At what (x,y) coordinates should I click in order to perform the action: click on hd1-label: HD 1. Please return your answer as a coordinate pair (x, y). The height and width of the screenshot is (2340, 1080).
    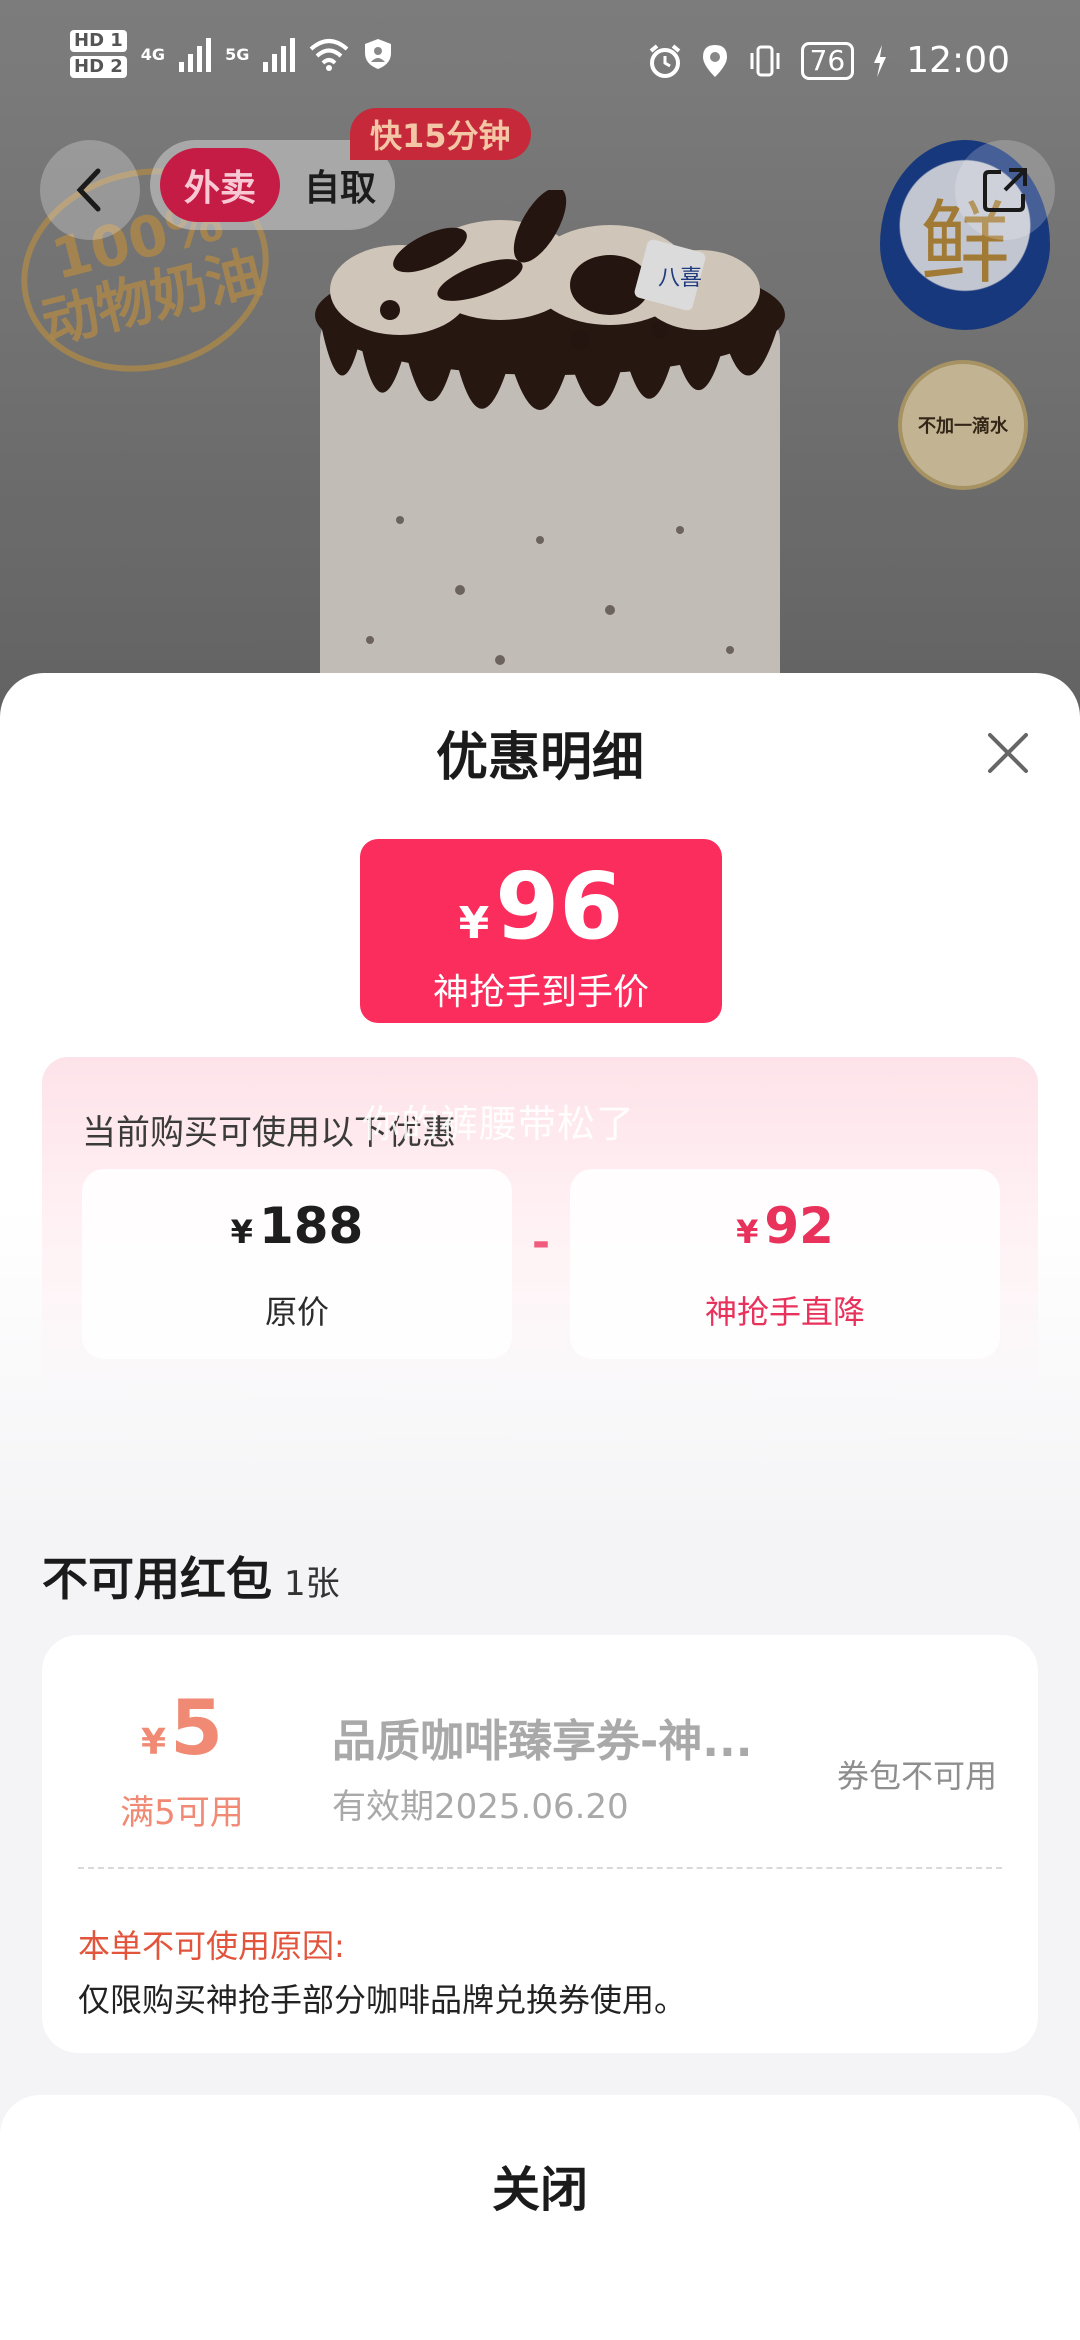
    Looking at the image, I should click on (98, 41).